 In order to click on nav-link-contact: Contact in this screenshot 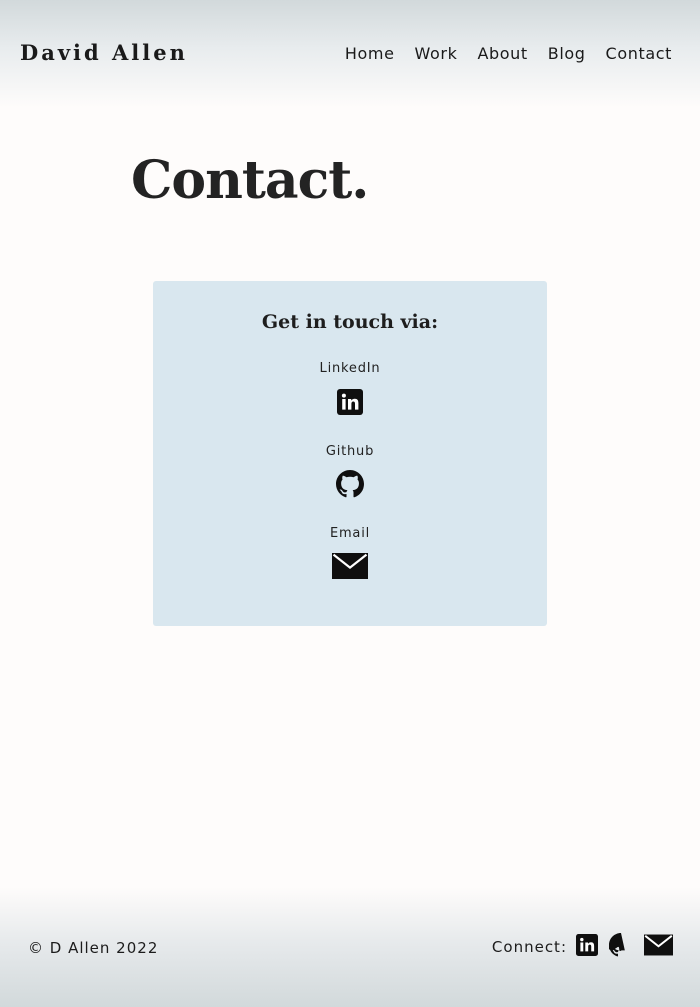, I will do `click(639, 53)`.